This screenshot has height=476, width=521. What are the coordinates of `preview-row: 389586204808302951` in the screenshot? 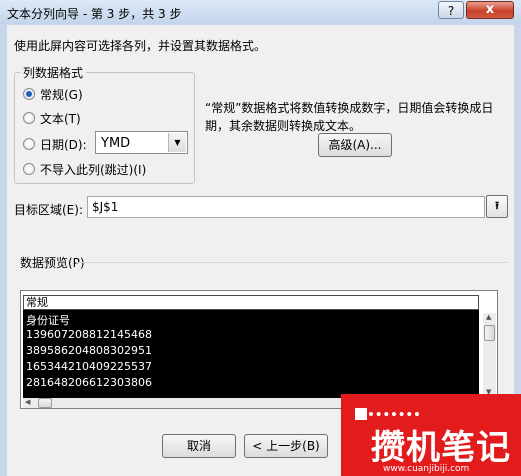 It's located at (89, 350).